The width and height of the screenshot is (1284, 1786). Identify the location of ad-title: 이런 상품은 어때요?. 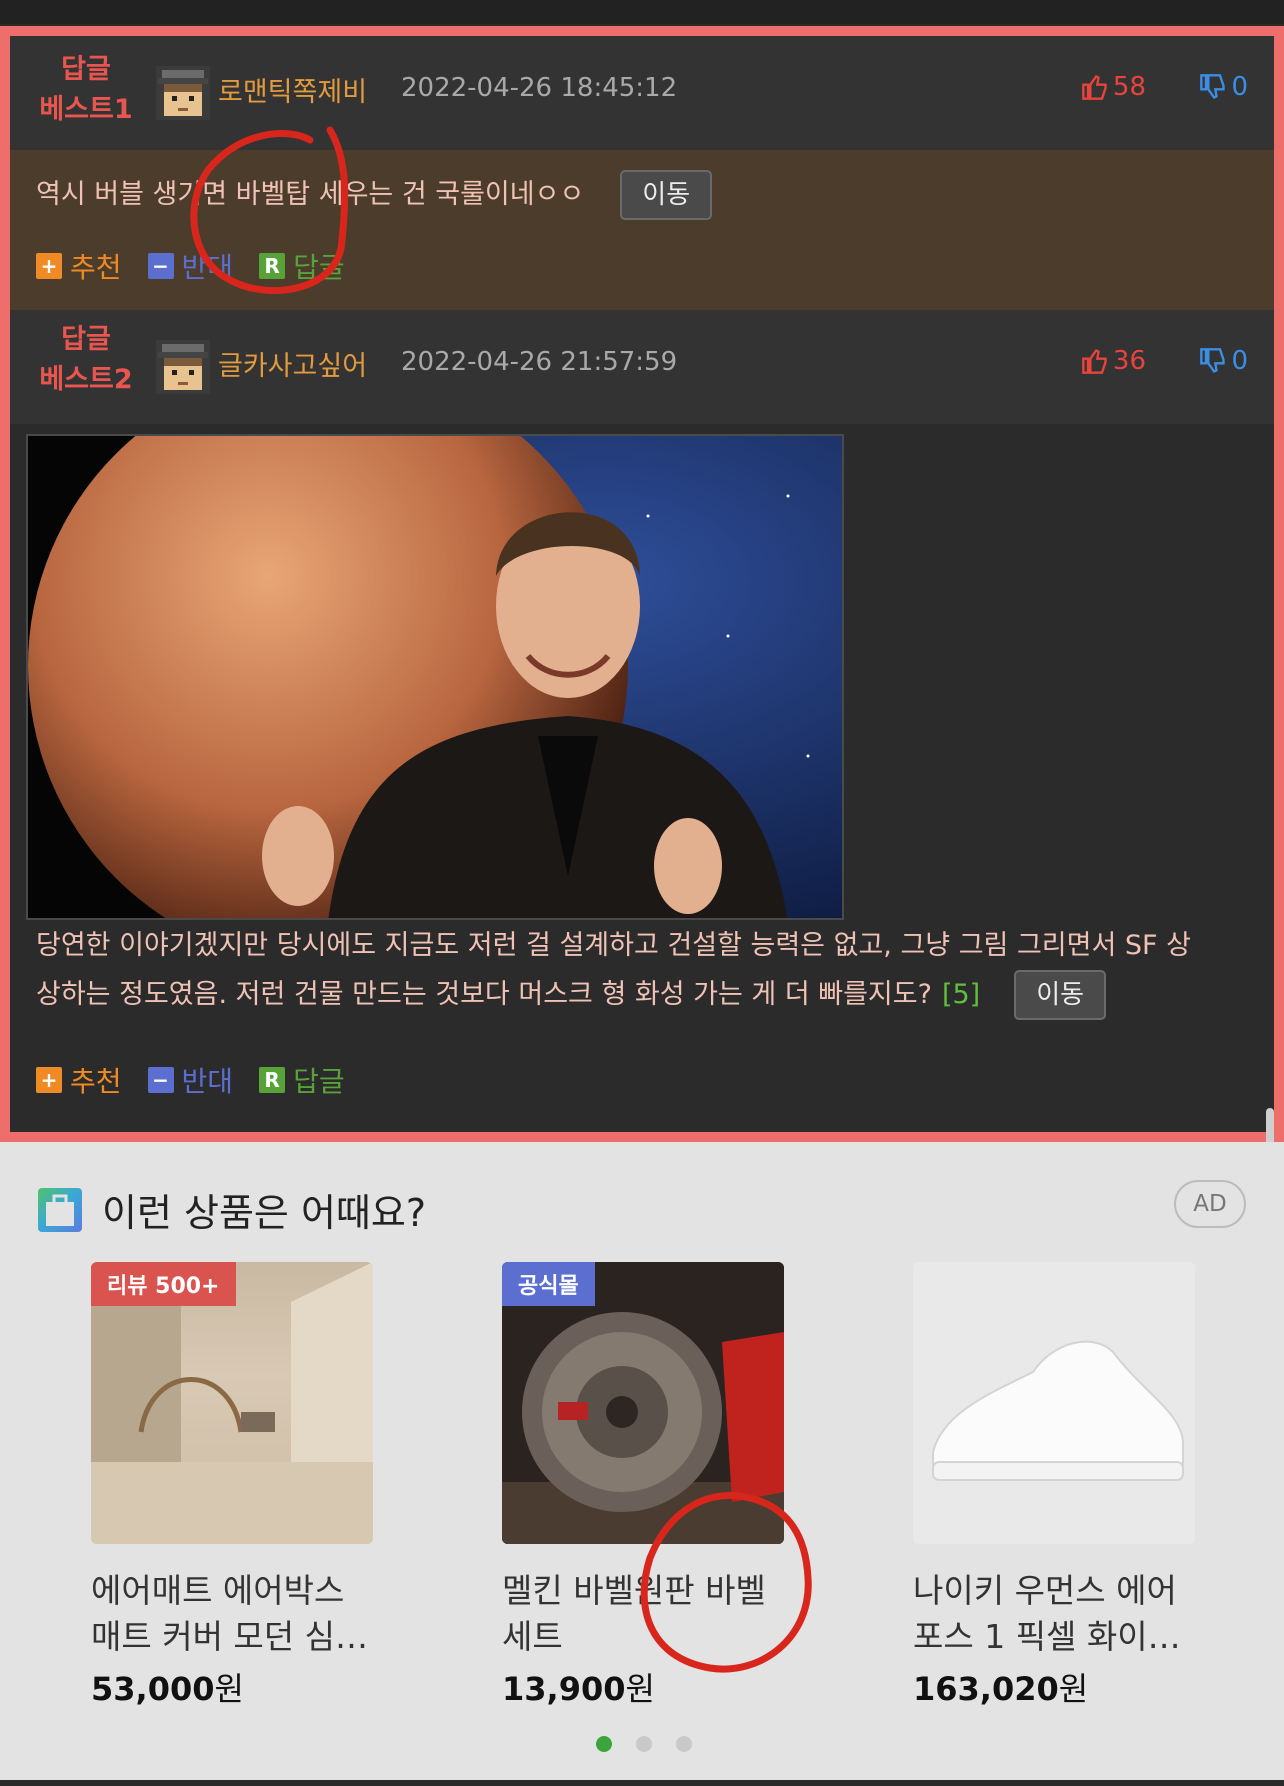
(264, 1213).